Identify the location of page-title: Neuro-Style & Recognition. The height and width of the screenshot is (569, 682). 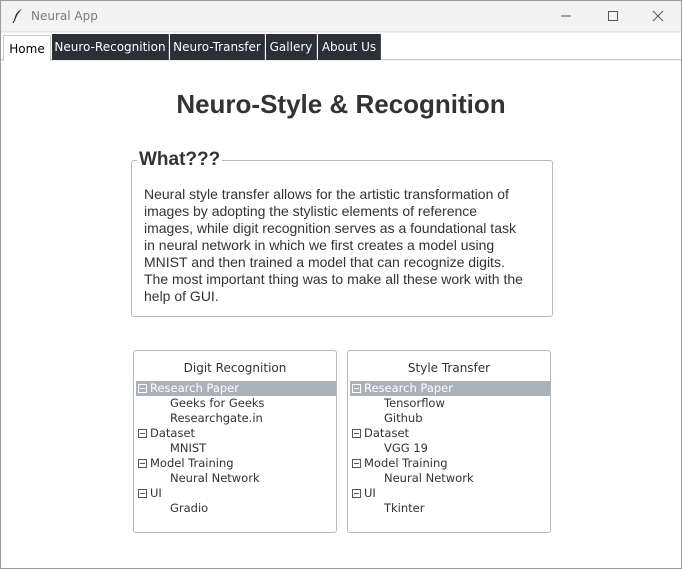
(341, 104).